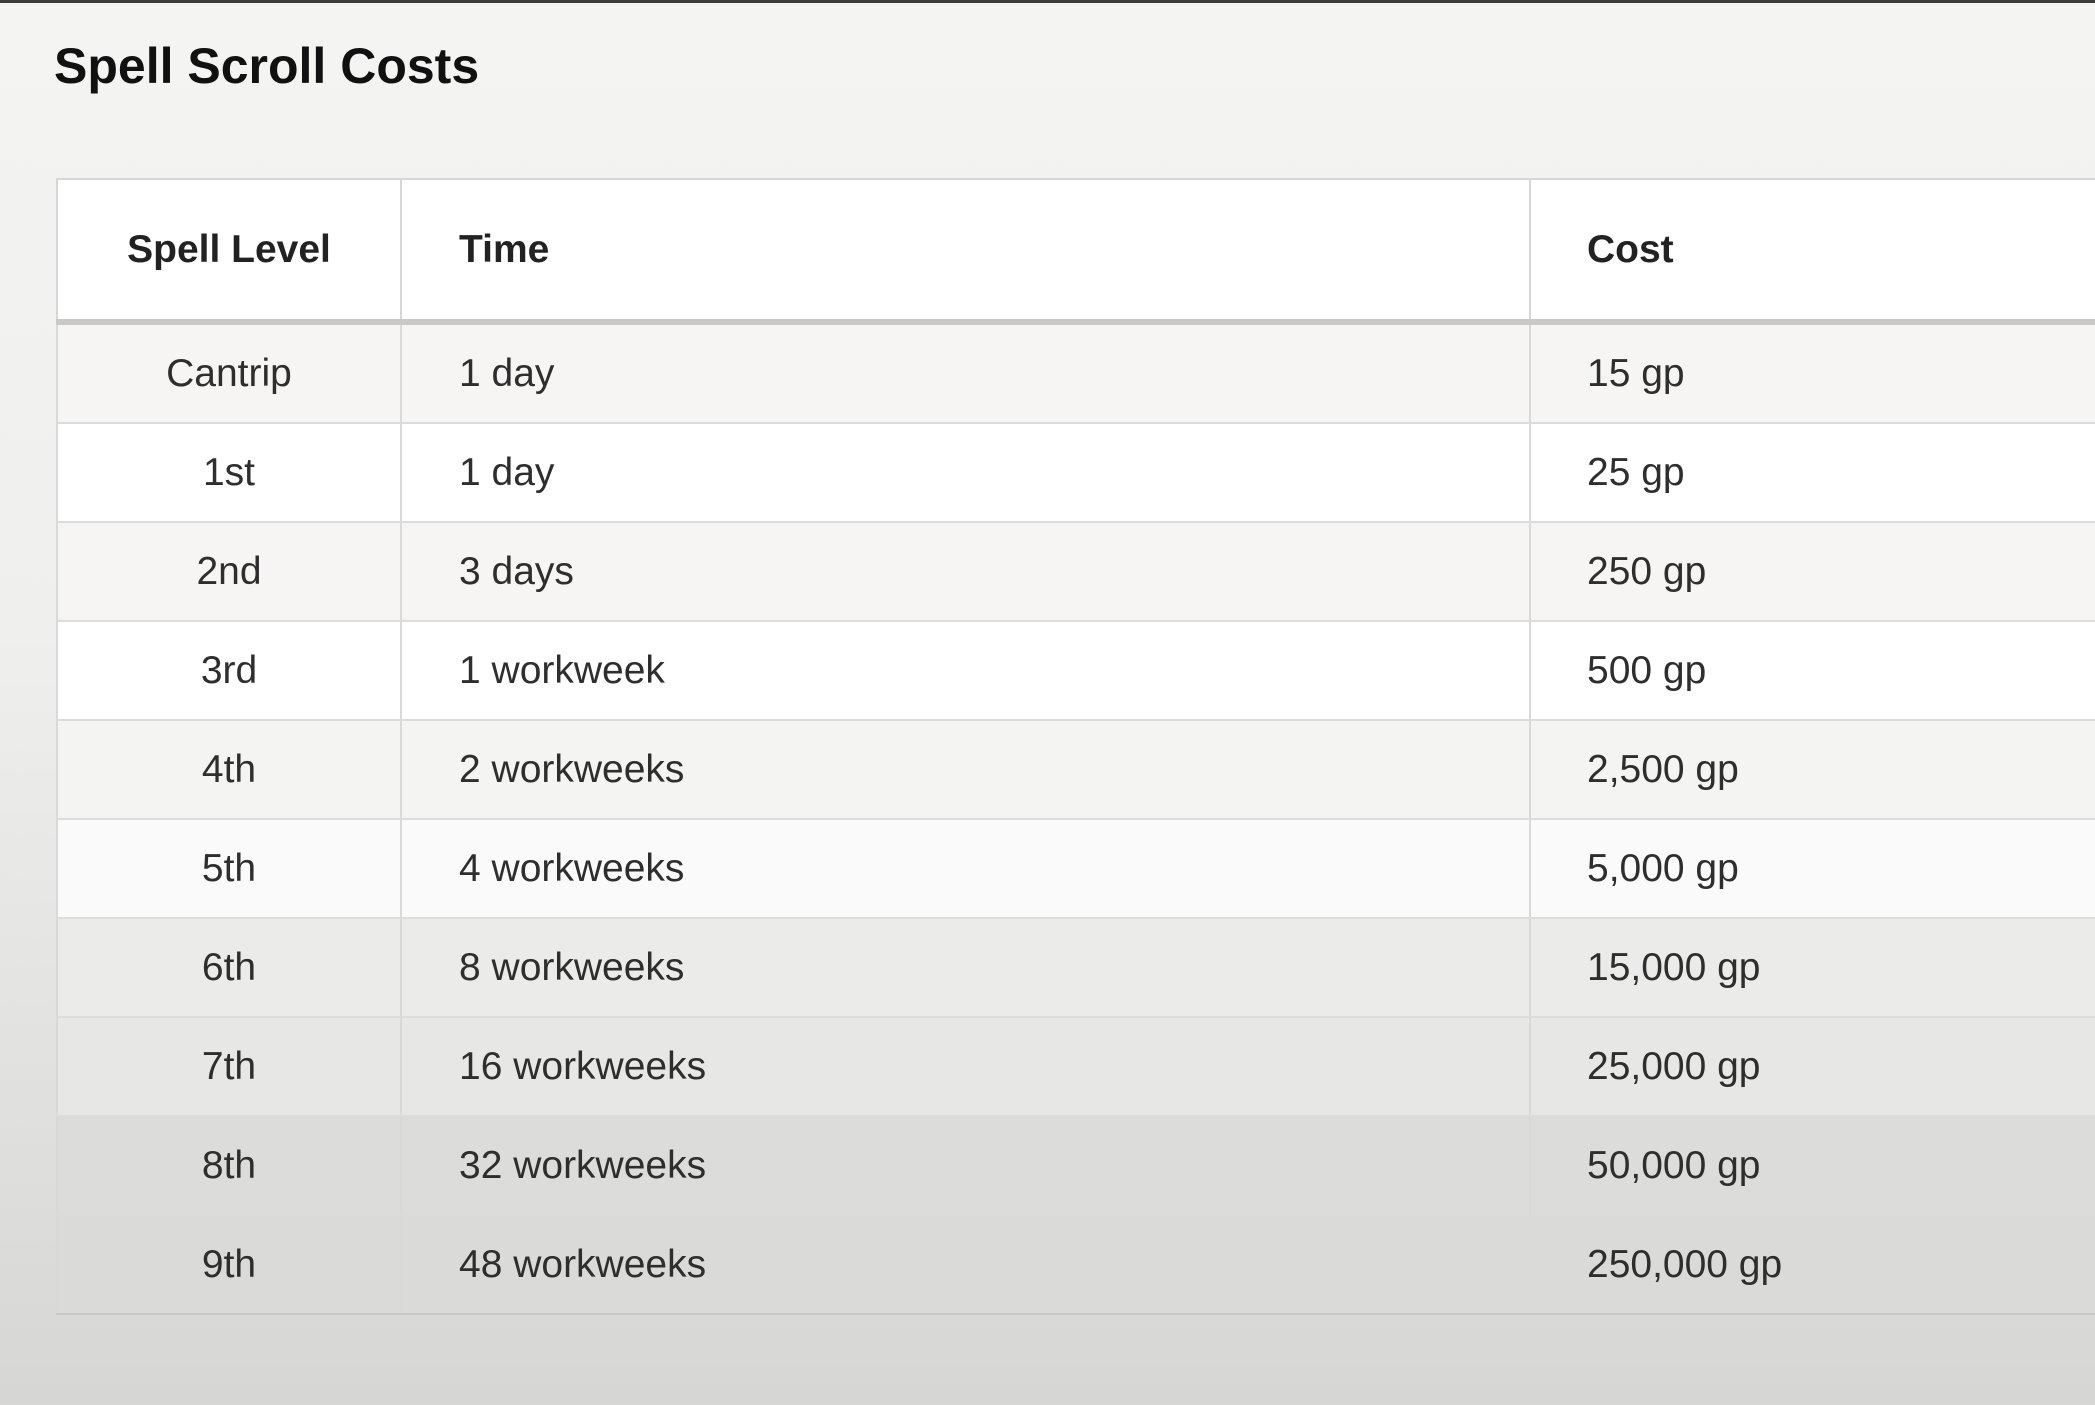 The width and height of the screenshot is (2095, 1405). I want to click on table-row: 5th 4 workweeks 5,000 gp, so click(1075, 869).